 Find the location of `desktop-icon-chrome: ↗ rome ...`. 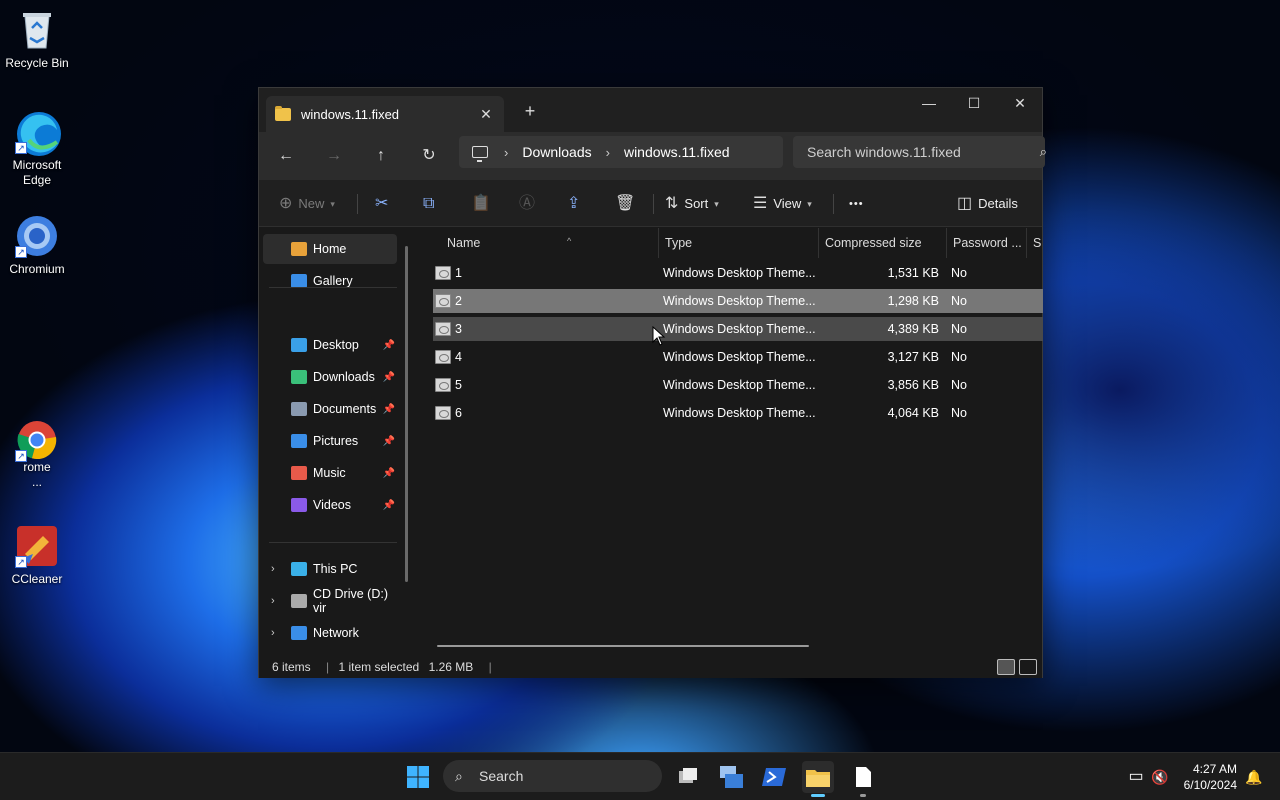

desktop-icon-chrome: ↗ rome ... is located at coordinates (37, 454).